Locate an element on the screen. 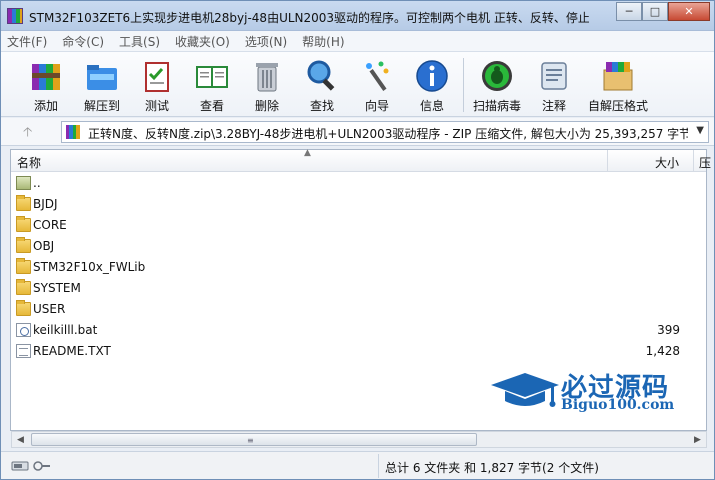 Image resolution: width=715 pixels, height=480 pixels. close-button: ✕ is located at coordinates (689, 11).